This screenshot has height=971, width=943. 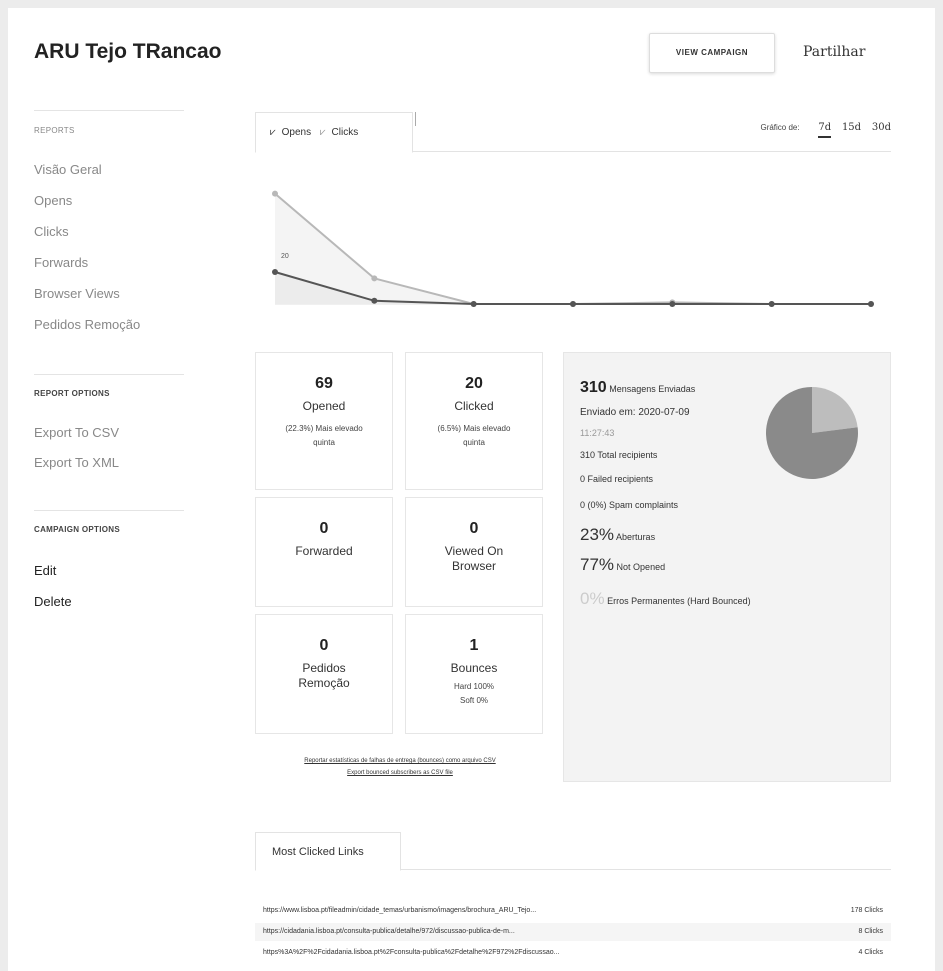 I want to click on delete-link: Delete, so click(x=53, y=601).